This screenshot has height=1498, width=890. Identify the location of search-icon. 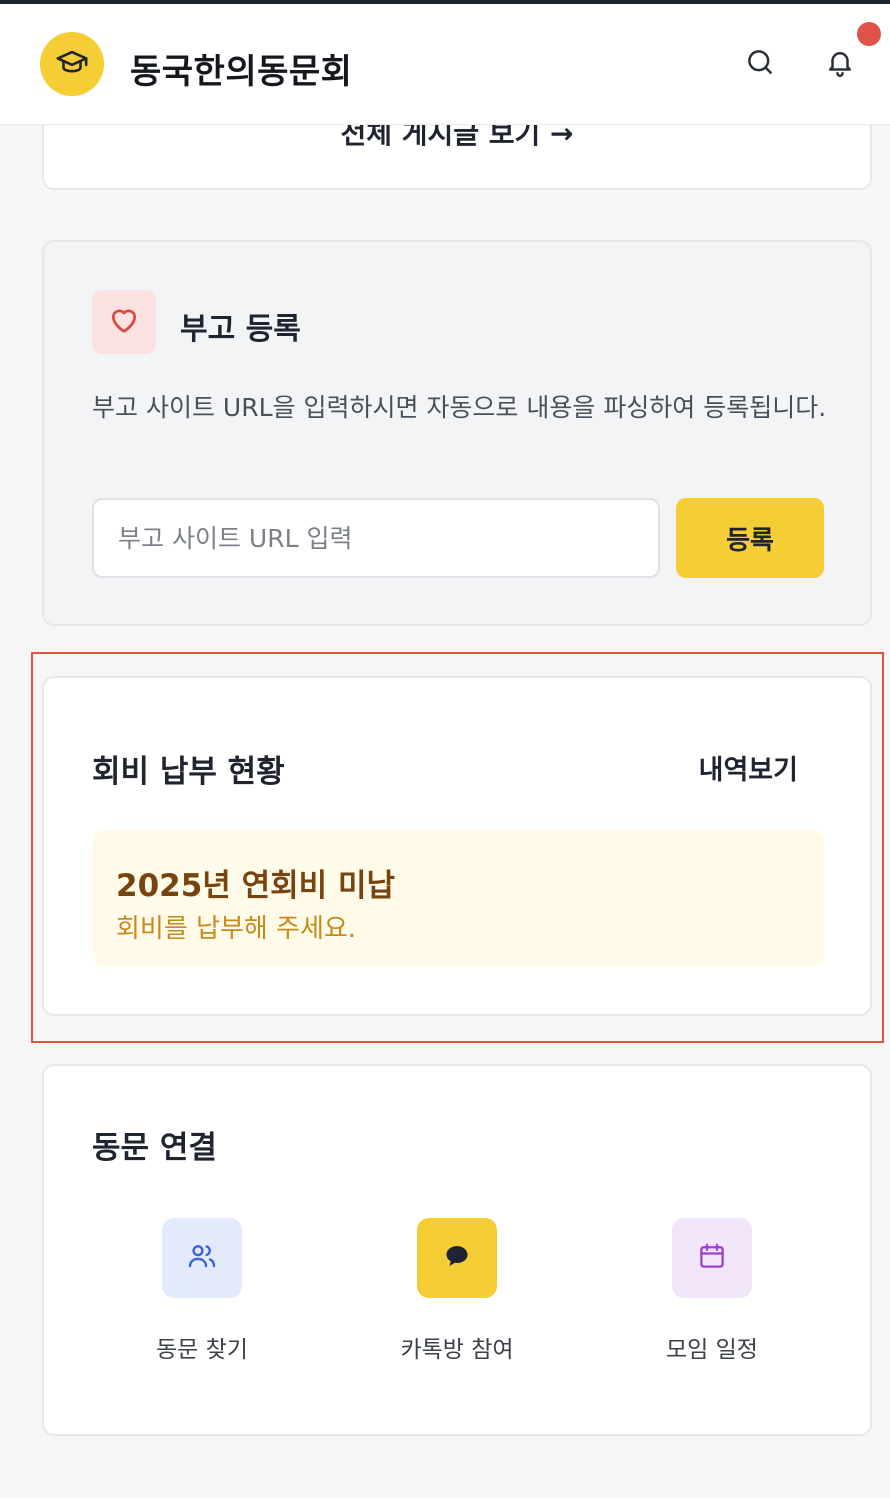
(760, 64).